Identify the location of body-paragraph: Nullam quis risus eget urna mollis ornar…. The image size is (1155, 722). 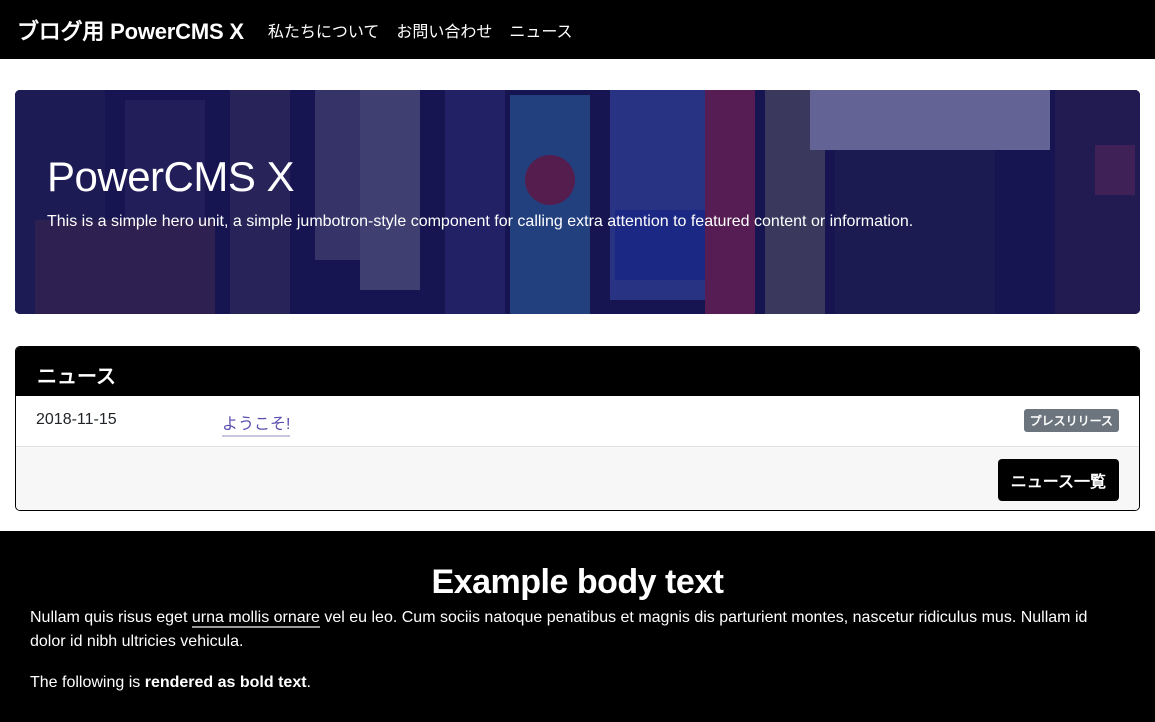
(575, 630).